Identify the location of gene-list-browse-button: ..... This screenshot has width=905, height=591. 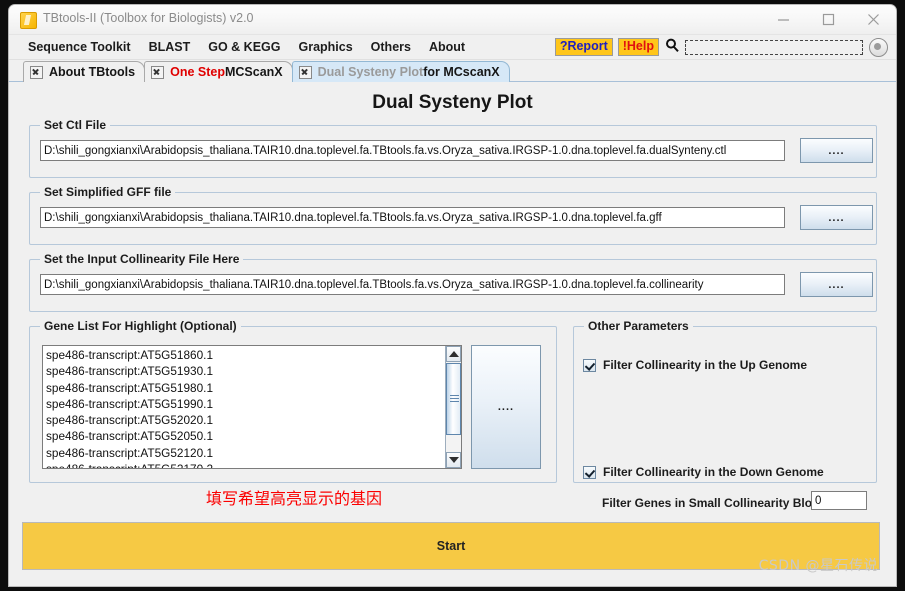
(506, 407).